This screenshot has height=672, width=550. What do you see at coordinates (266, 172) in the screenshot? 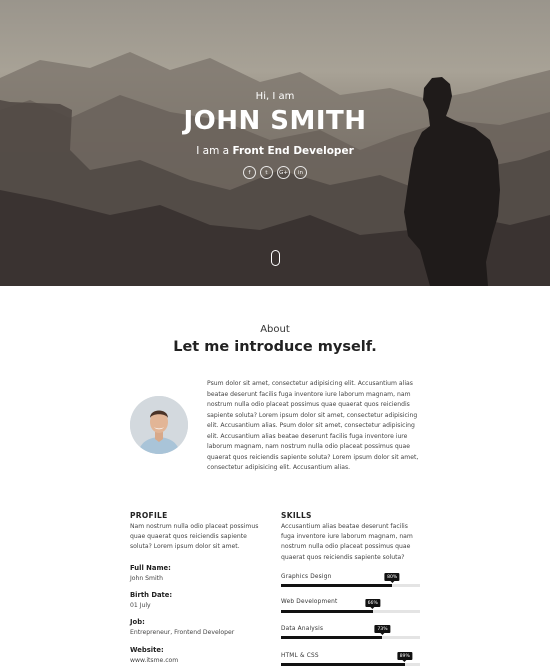
I see `twitter-icon: t` at bounding box center [266, 172].